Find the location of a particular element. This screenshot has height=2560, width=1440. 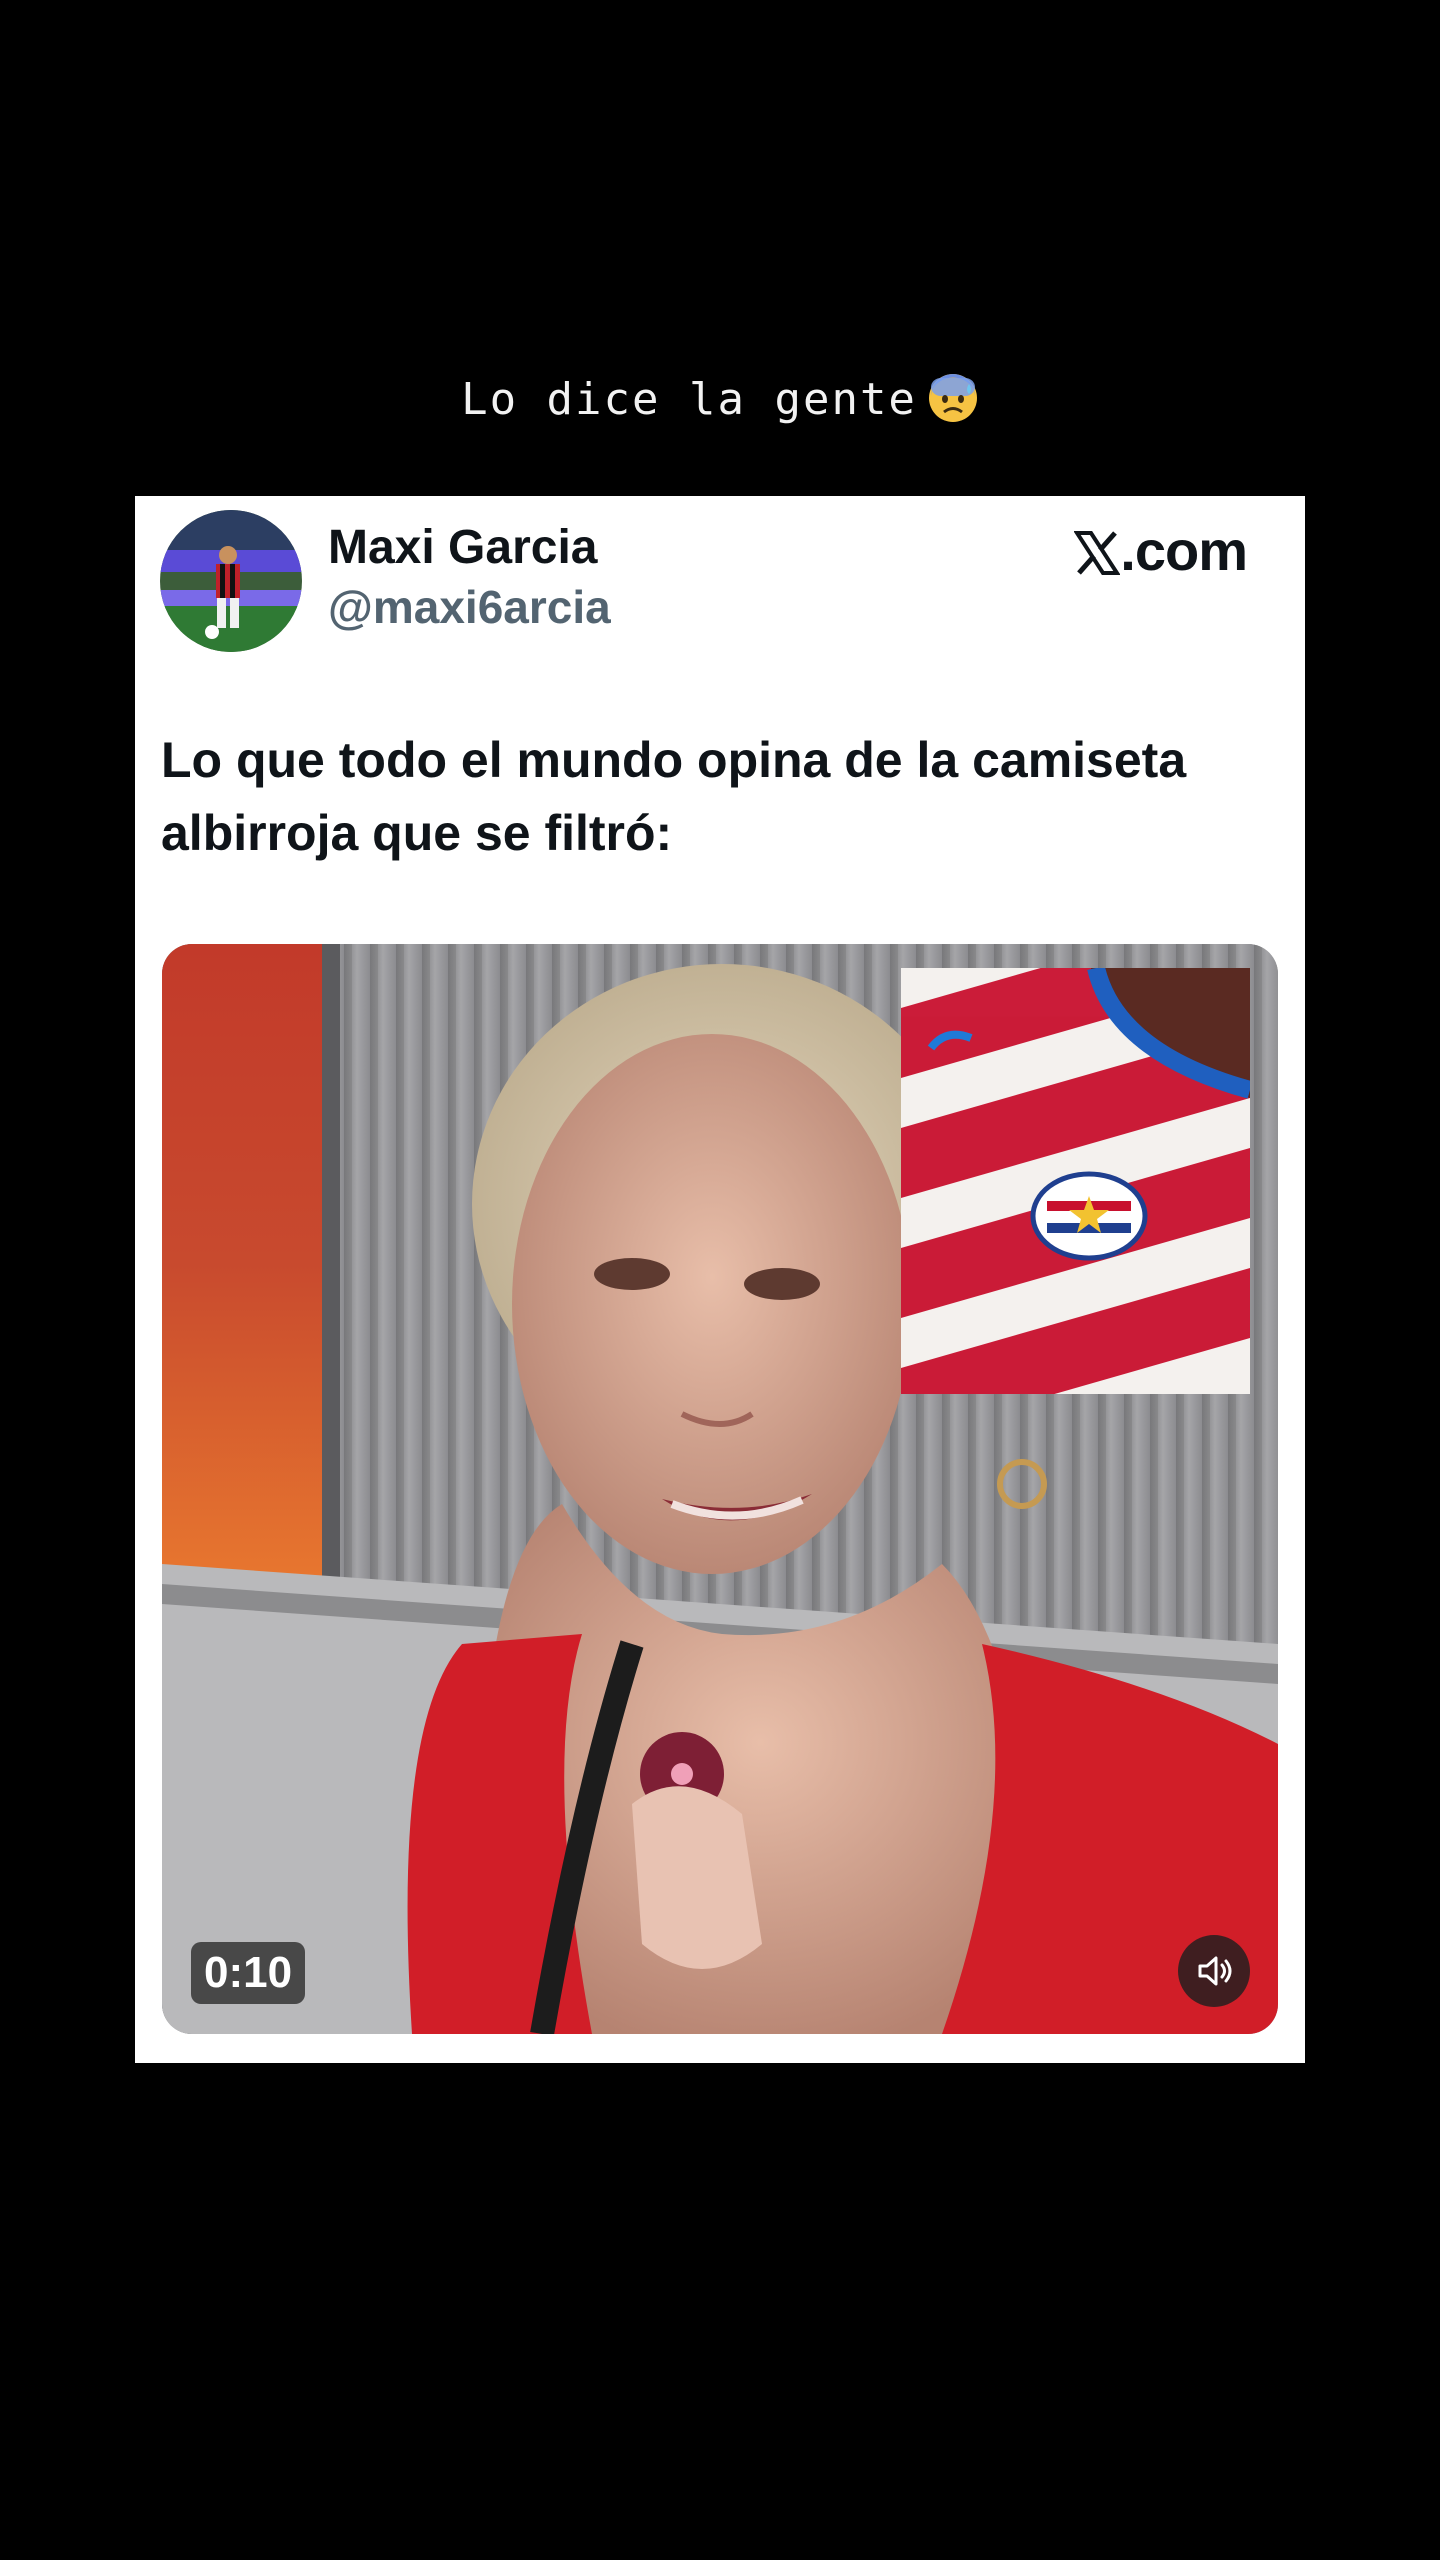

speaker-muted-icon is located at coordinates (1215, 1971).